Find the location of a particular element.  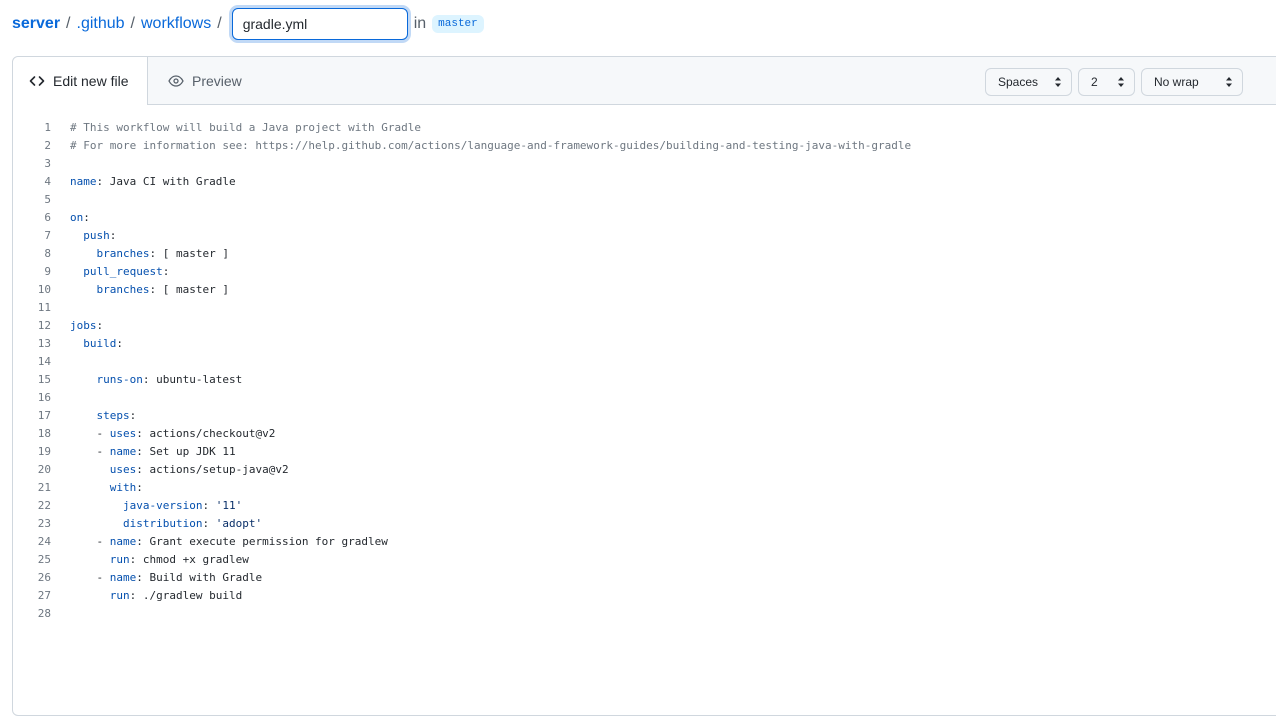

tab-edit-new-file: Edit new file is located at coordinates (80, 81).